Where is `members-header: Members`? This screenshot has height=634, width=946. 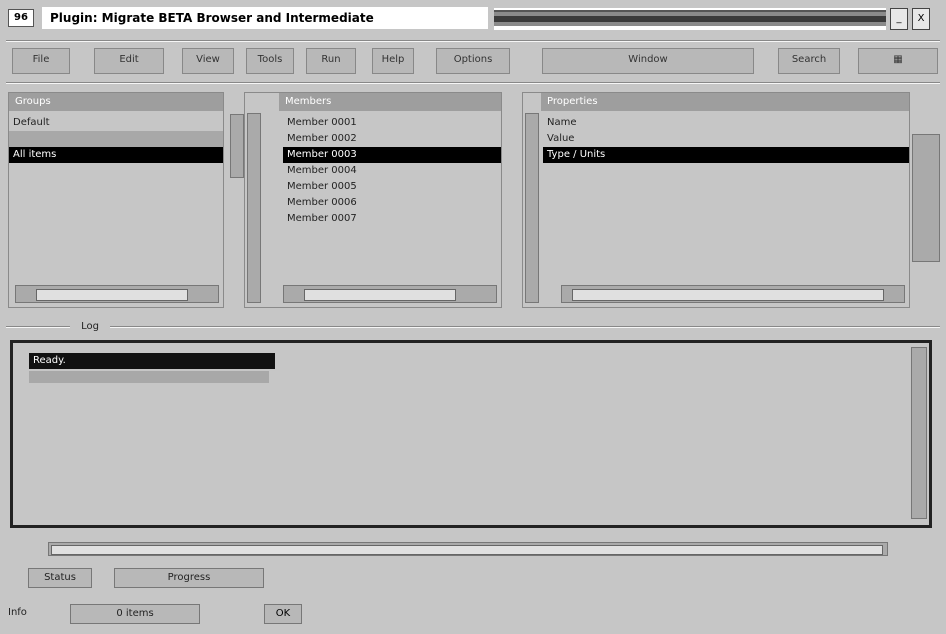 members-header: Members is located at coordinates (390, 102).